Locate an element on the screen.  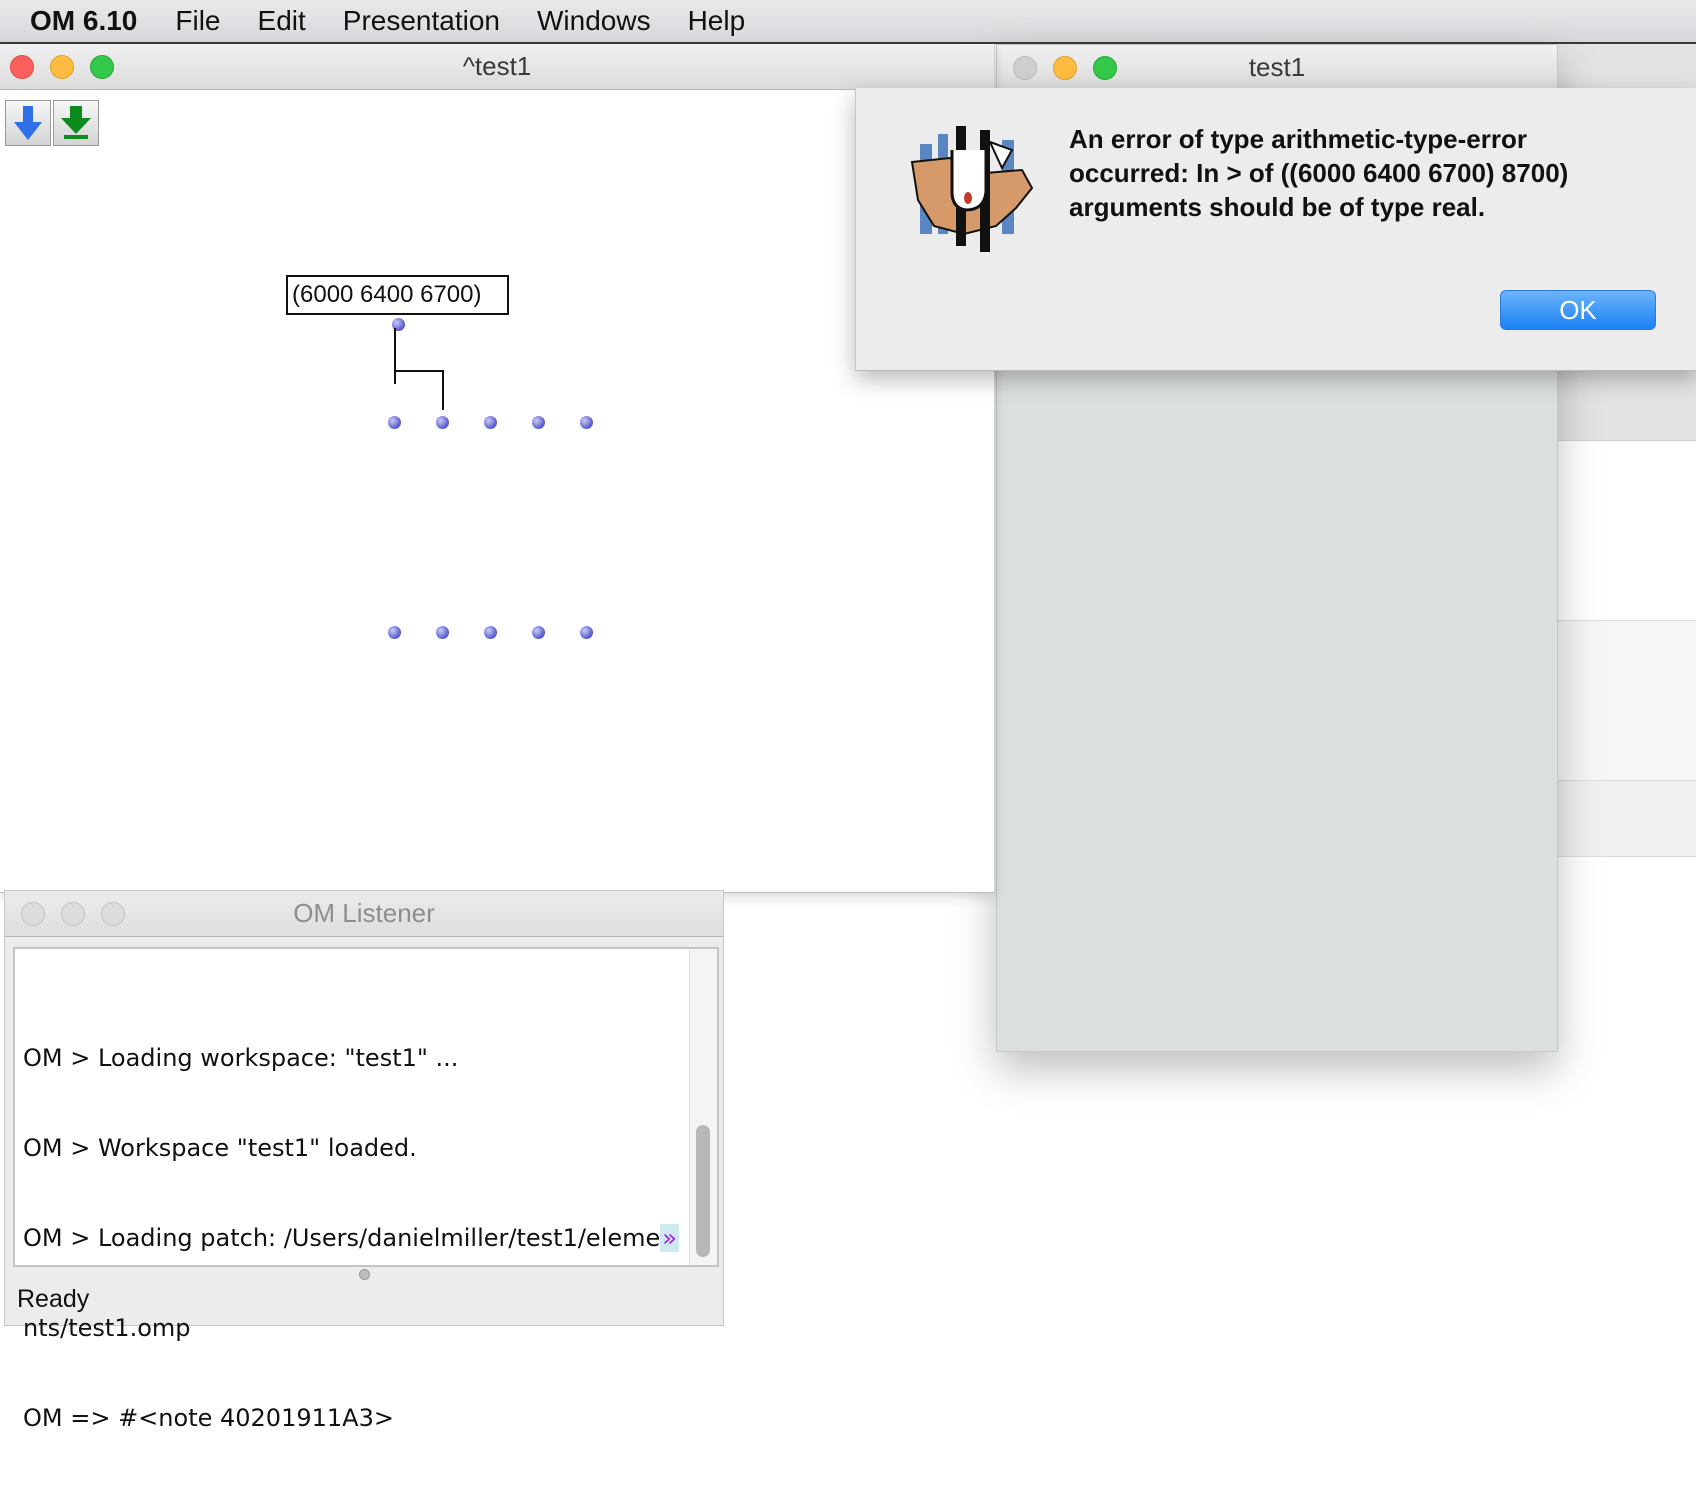
scrollbar-thumb is located at coordinates (703, 1191).